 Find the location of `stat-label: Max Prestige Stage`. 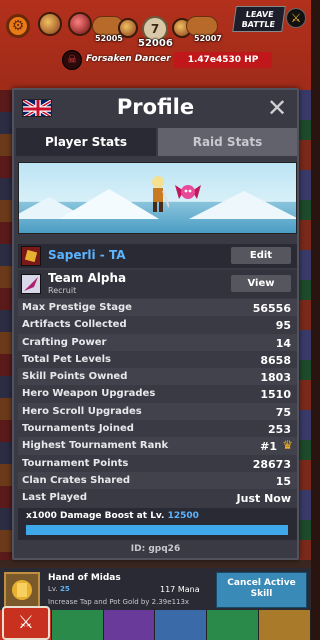

stat-label: Max Prestige Stage is located at coordinates (77, 307).